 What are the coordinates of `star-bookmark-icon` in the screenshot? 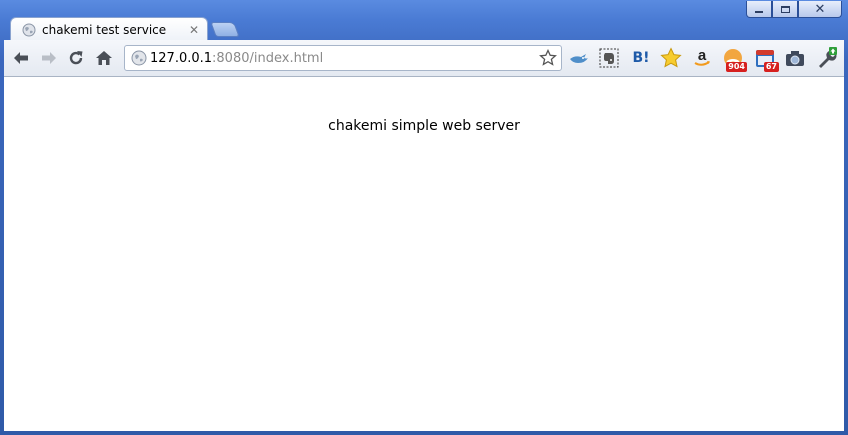 It's located at (671, 58).